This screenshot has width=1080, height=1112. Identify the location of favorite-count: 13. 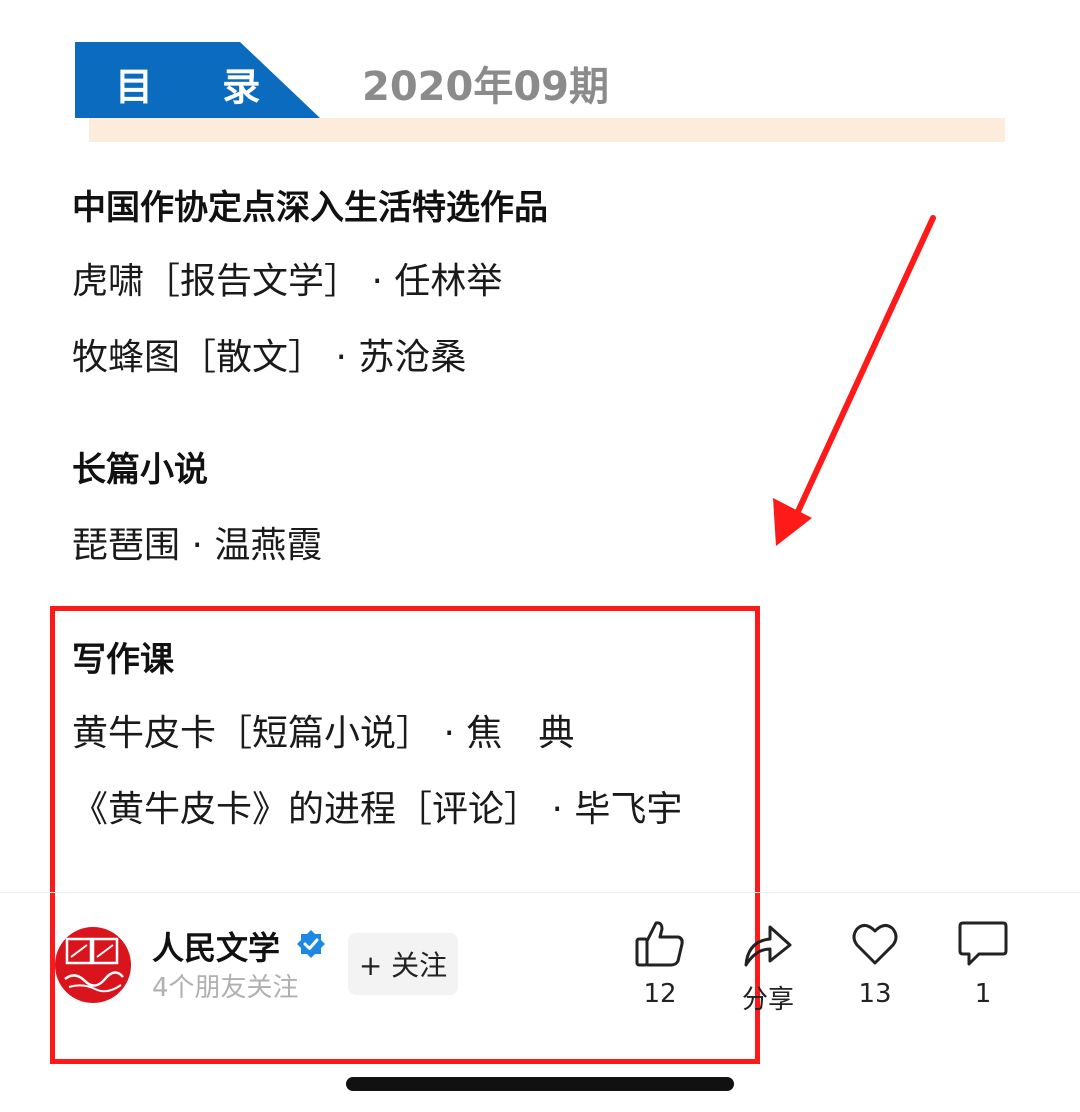
(875, 994).